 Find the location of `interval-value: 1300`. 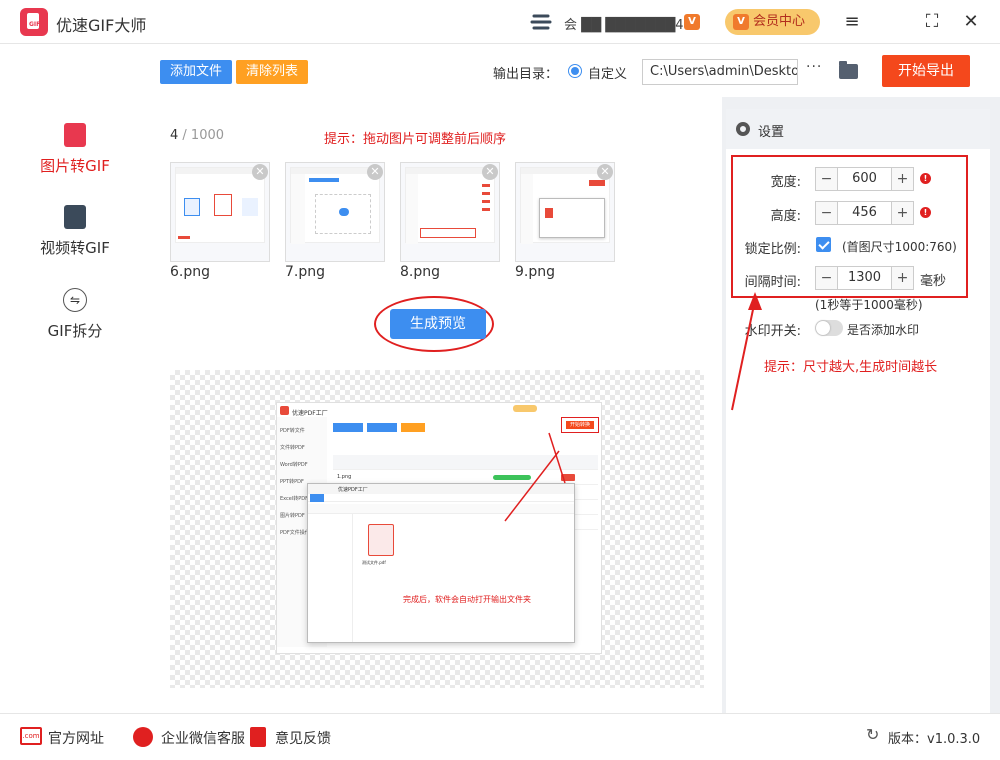

interval-value: 1300 is located at coordinates (864, 278).